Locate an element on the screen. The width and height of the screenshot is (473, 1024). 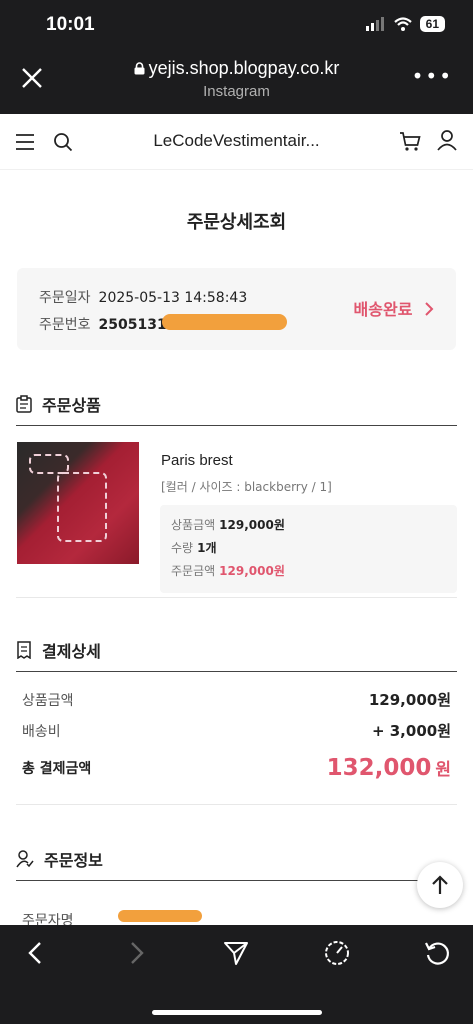
reload-icon is located at coordinates (437, 953).